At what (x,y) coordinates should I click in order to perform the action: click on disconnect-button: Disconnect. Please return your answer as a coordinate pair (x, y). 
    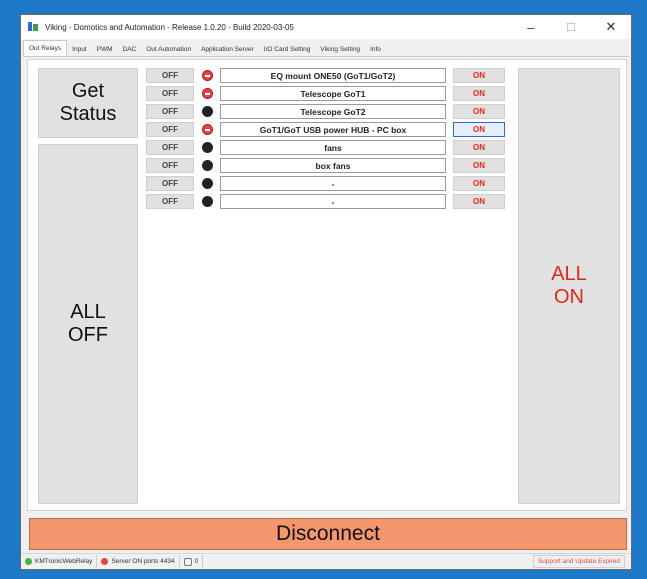
    Looking at the image, I should click on (328, 534).